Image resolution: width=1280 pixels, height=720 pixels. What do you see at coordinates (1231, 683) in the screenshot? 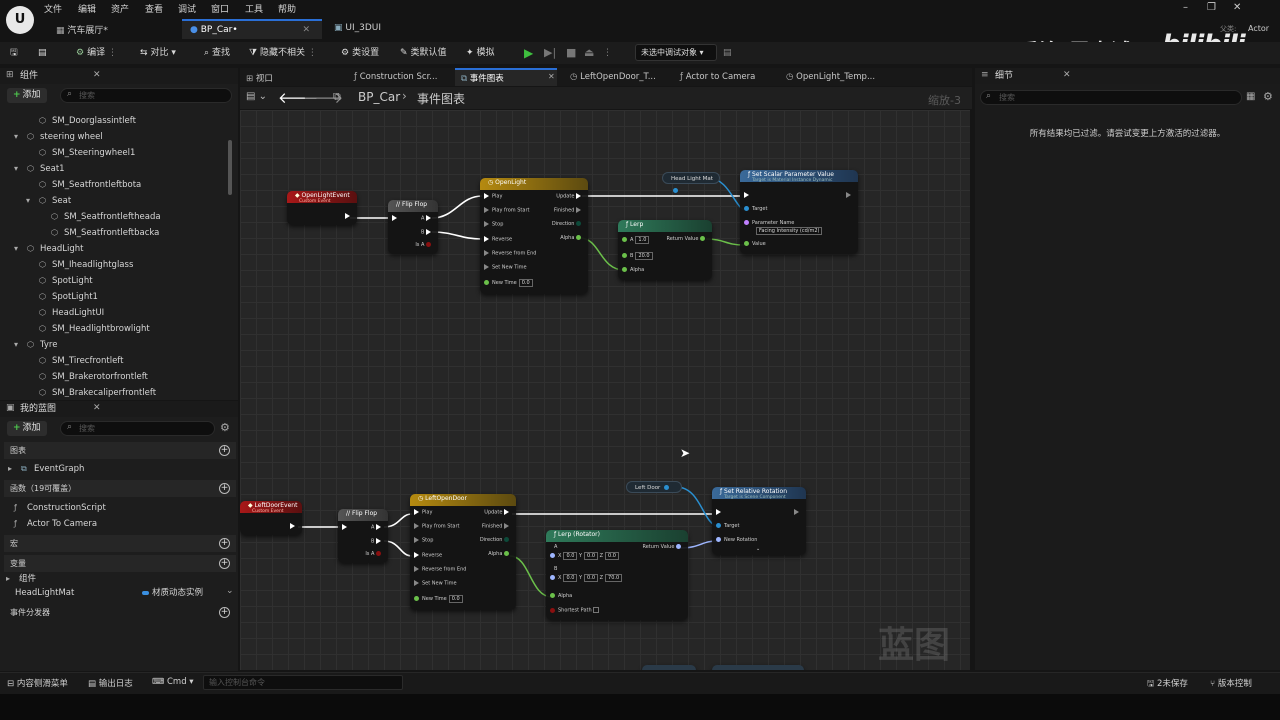
I see `source-control-button: ⑂ 版本控制` at bounding box center [1231, 683].